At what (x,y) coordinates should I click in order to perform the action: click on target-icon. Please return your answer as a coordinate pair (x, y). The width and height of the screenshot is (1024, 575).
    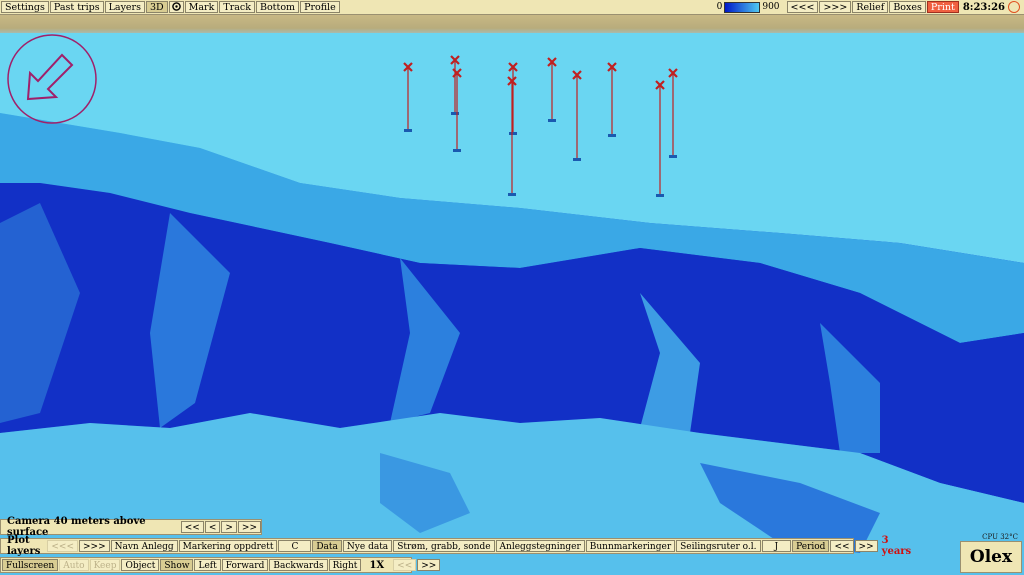
    Looking at the image, I should click on (176, 7).